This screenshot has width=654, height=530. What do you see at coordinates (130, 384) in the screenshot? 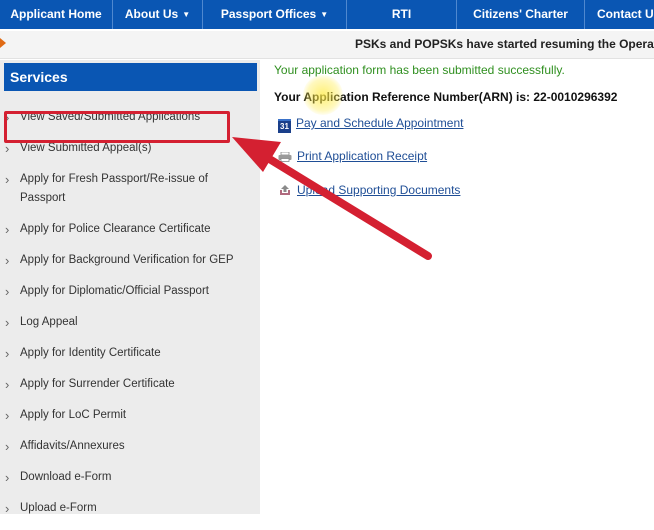
I see `service-apply-surrender-certificate: › Apply for Surrender Certificate` at bounding box center [130, 384].